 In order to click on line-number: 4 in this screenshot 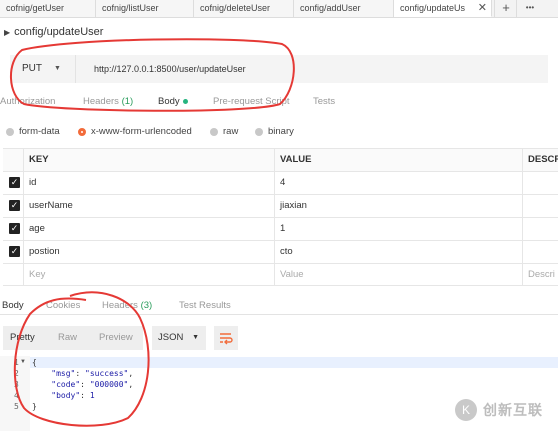, I will do `click(16, 395)`.